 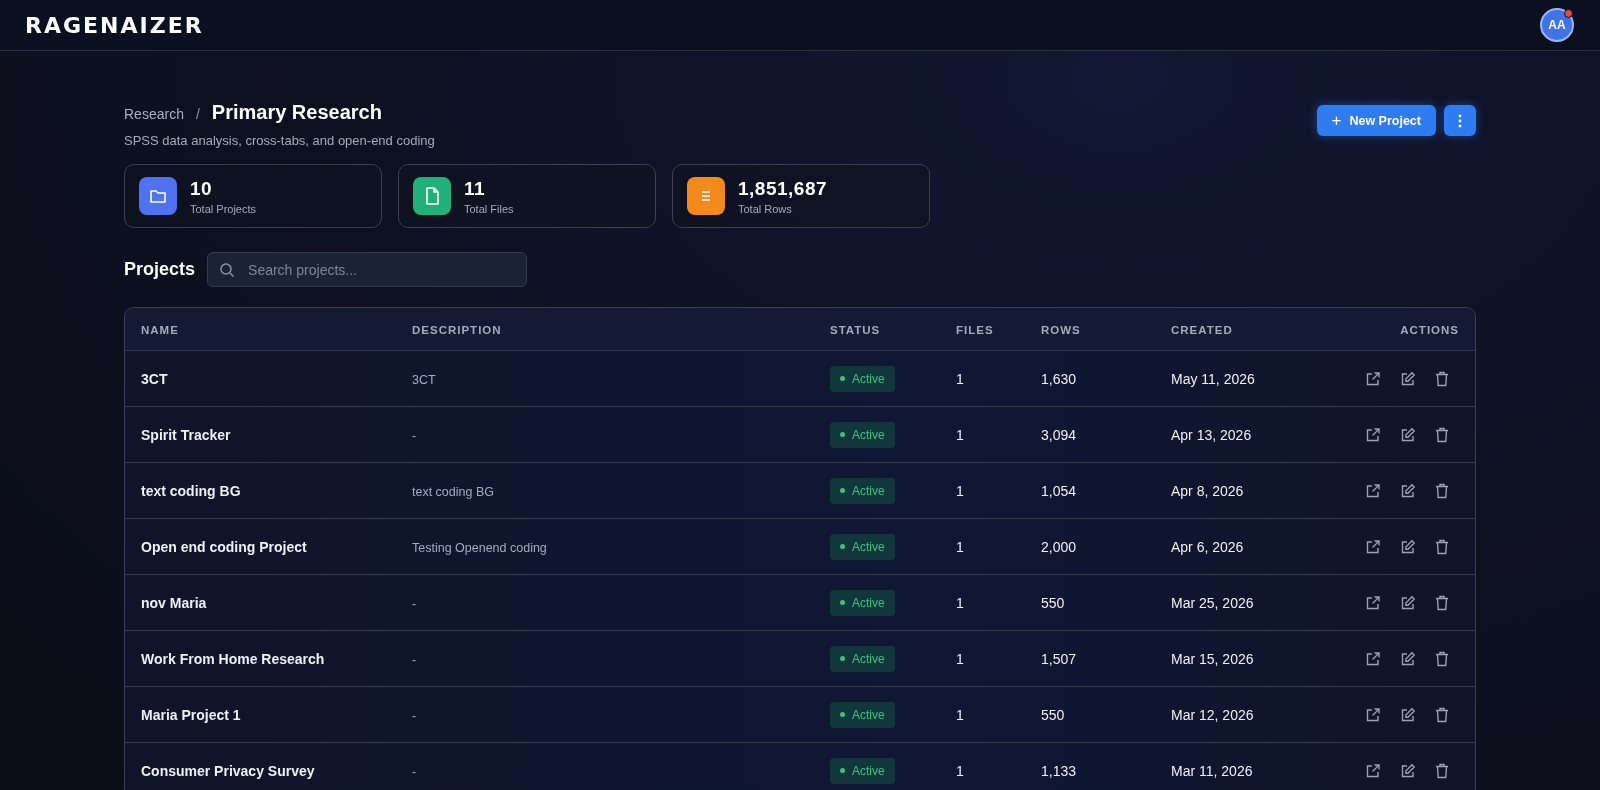 What do you see at coordinates (191, 714) in the screenshot?
I see `project-name: Maria Project 1` at bounding box center [191, 714].